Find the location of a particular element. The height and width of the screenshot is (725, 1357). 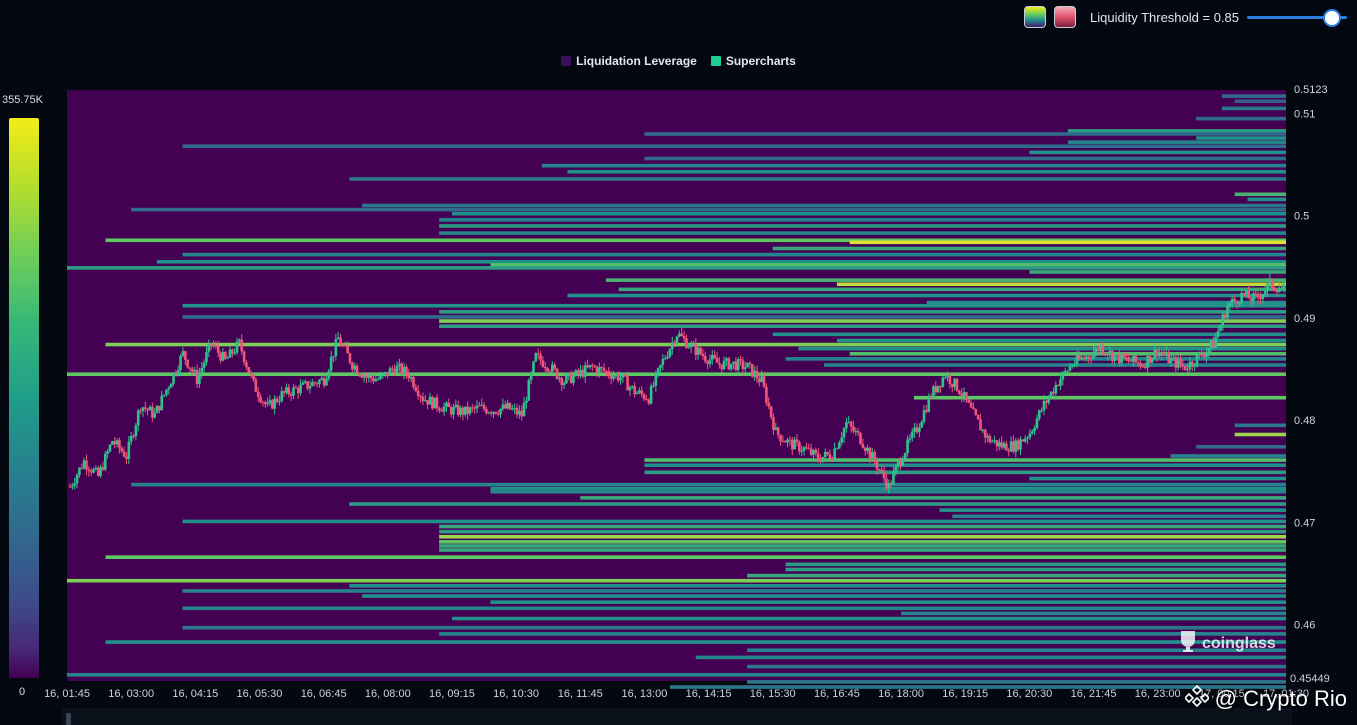

coinglass-watermark: coinglass is located at coordinates (1227, 643).